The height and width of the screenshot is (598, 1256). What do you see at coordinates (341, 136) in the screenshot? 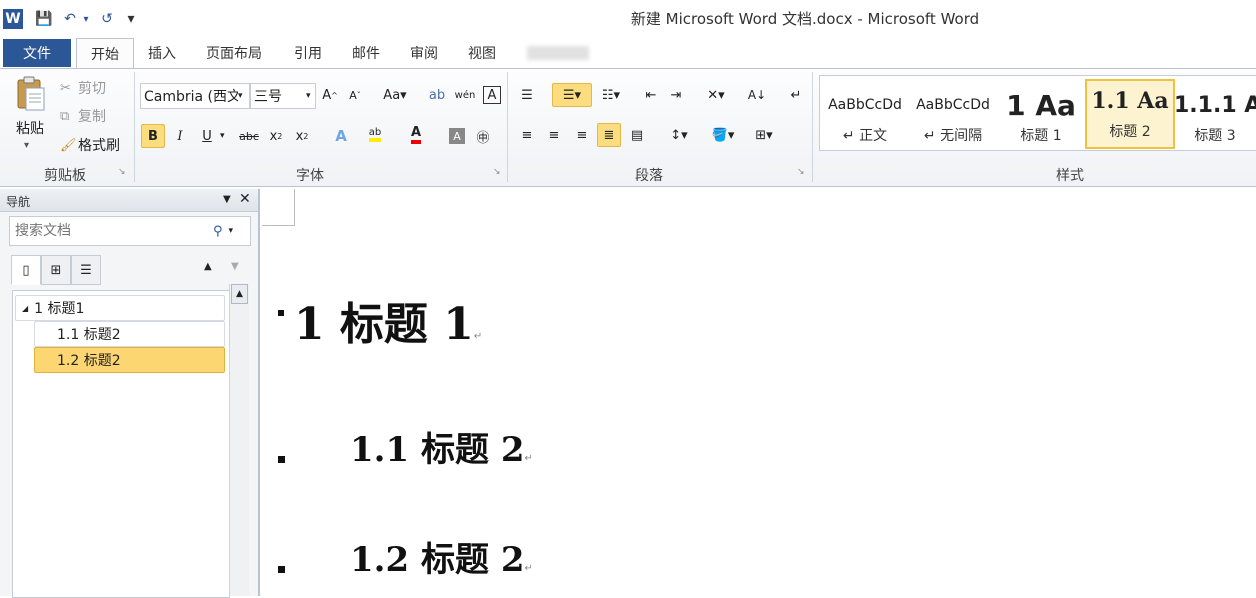
I see `text-effects-icon: A` at bounding box center [341, 136].